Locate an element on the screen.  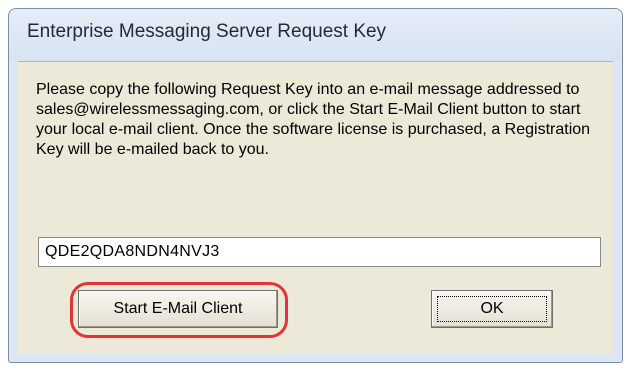
request-key-field is located at coordinates (319, 252).